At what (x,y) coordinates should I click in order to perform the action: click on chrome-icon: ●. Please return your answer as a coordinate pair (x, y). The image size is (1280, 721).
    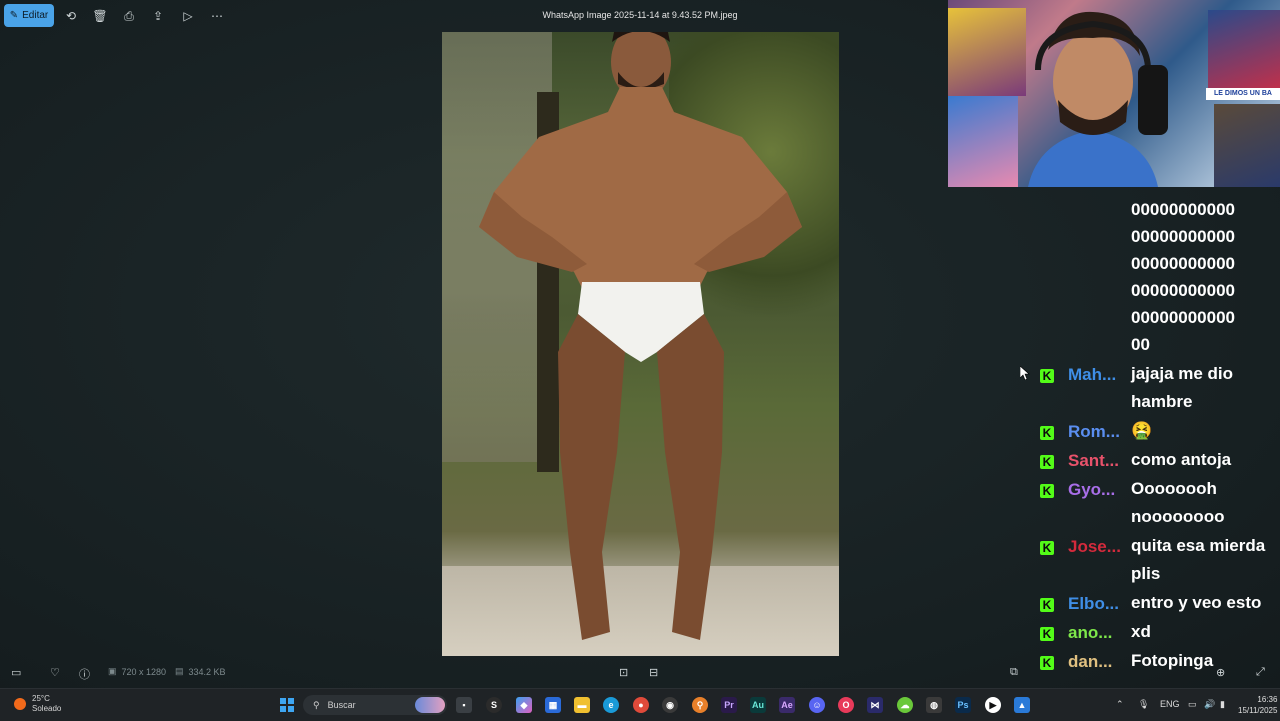
    Looking at the image, I should click on (641, 705).